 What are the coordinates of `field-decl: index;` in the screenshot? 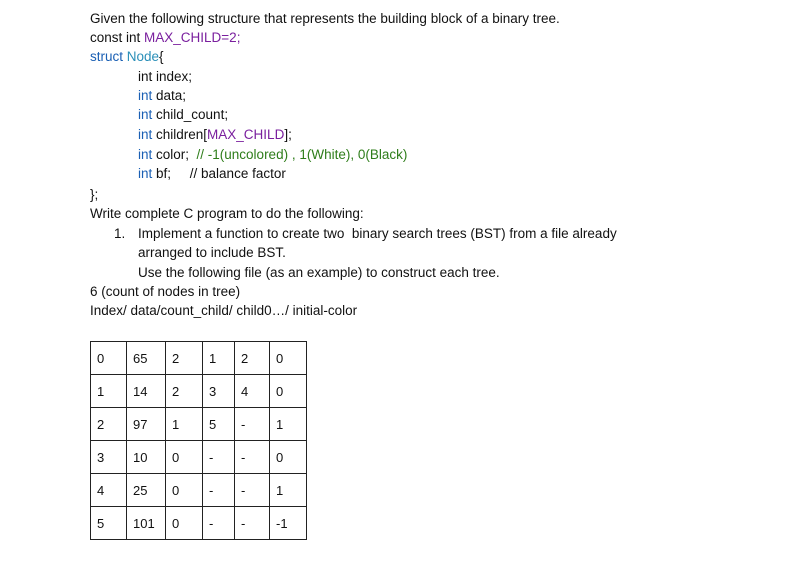 It's located at (172, 76).